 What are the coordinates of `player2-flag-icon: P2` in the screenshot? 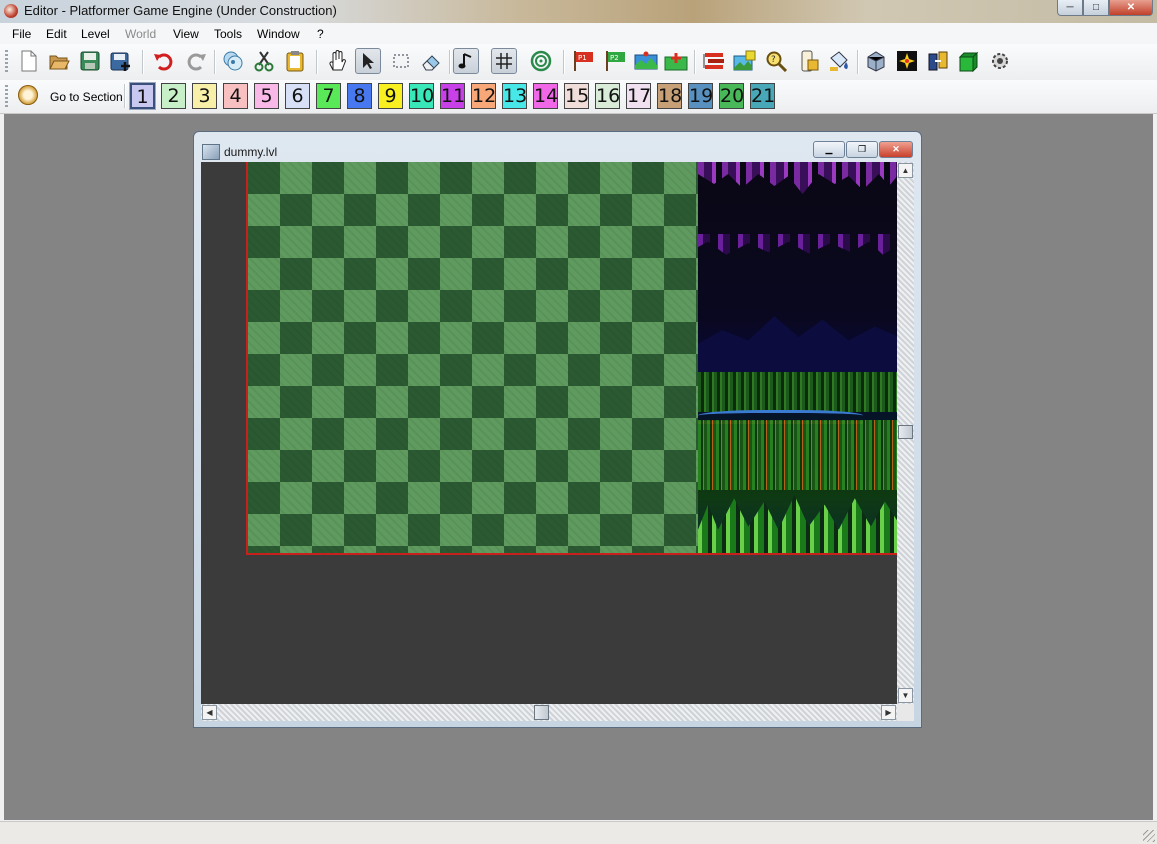 It's located at (616, 61).